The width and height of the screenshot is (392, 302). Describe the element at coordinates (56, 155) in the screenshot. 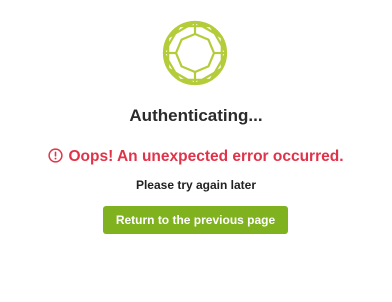

I see `alert-circle-icon` at that location.